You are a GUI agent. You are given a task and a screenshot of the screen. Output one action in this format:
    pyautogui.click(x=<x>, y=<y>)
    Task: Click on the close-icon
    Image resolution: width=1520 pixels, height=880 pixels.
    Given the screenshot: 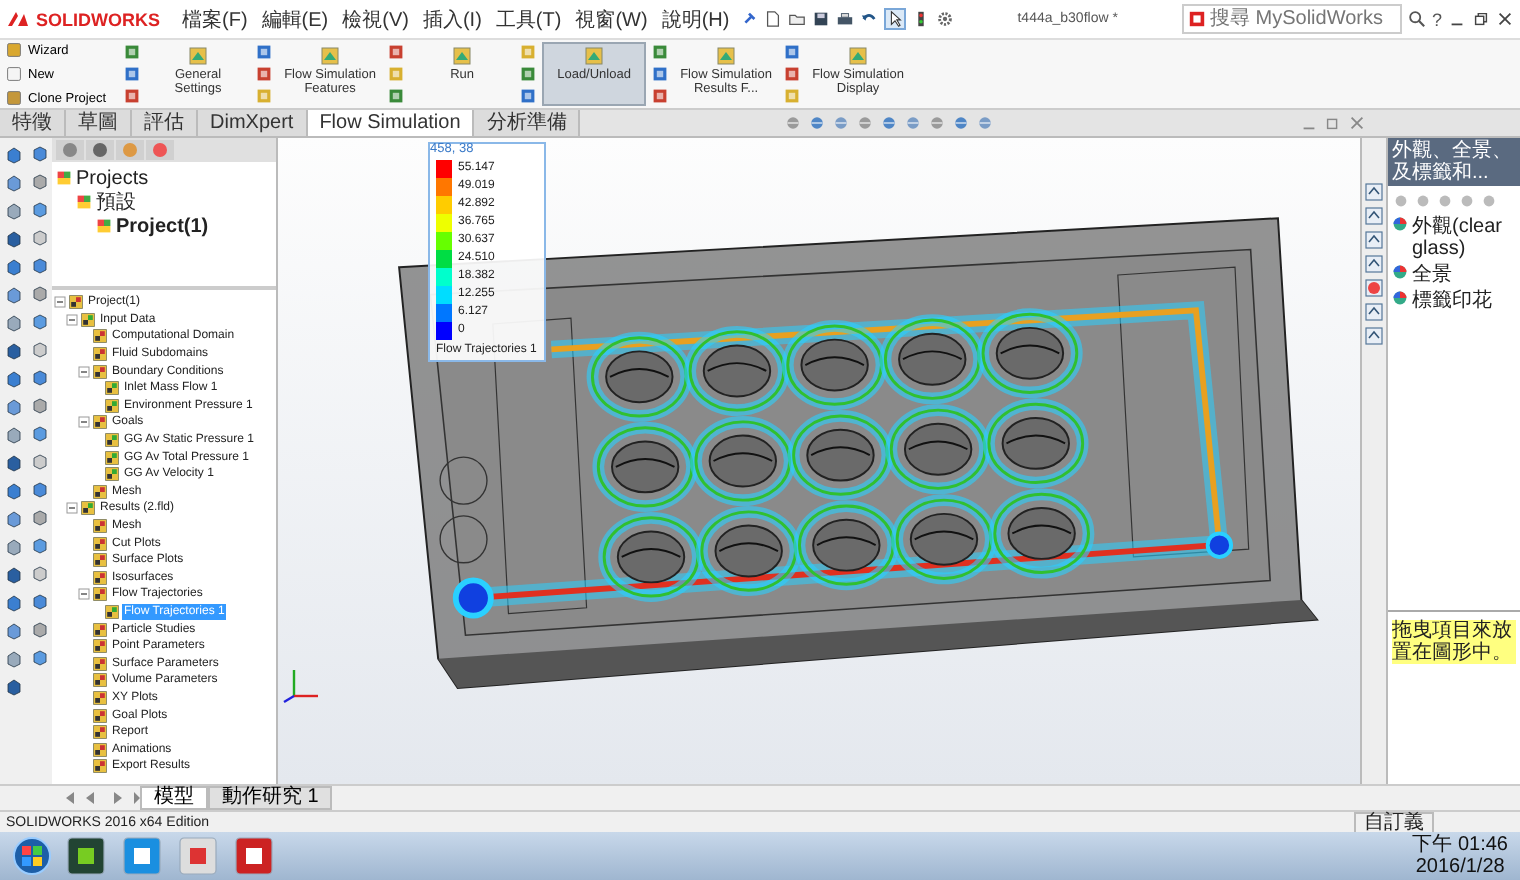 What is the action you would take?
    pyautogui.click(x=1505, y=19)
    